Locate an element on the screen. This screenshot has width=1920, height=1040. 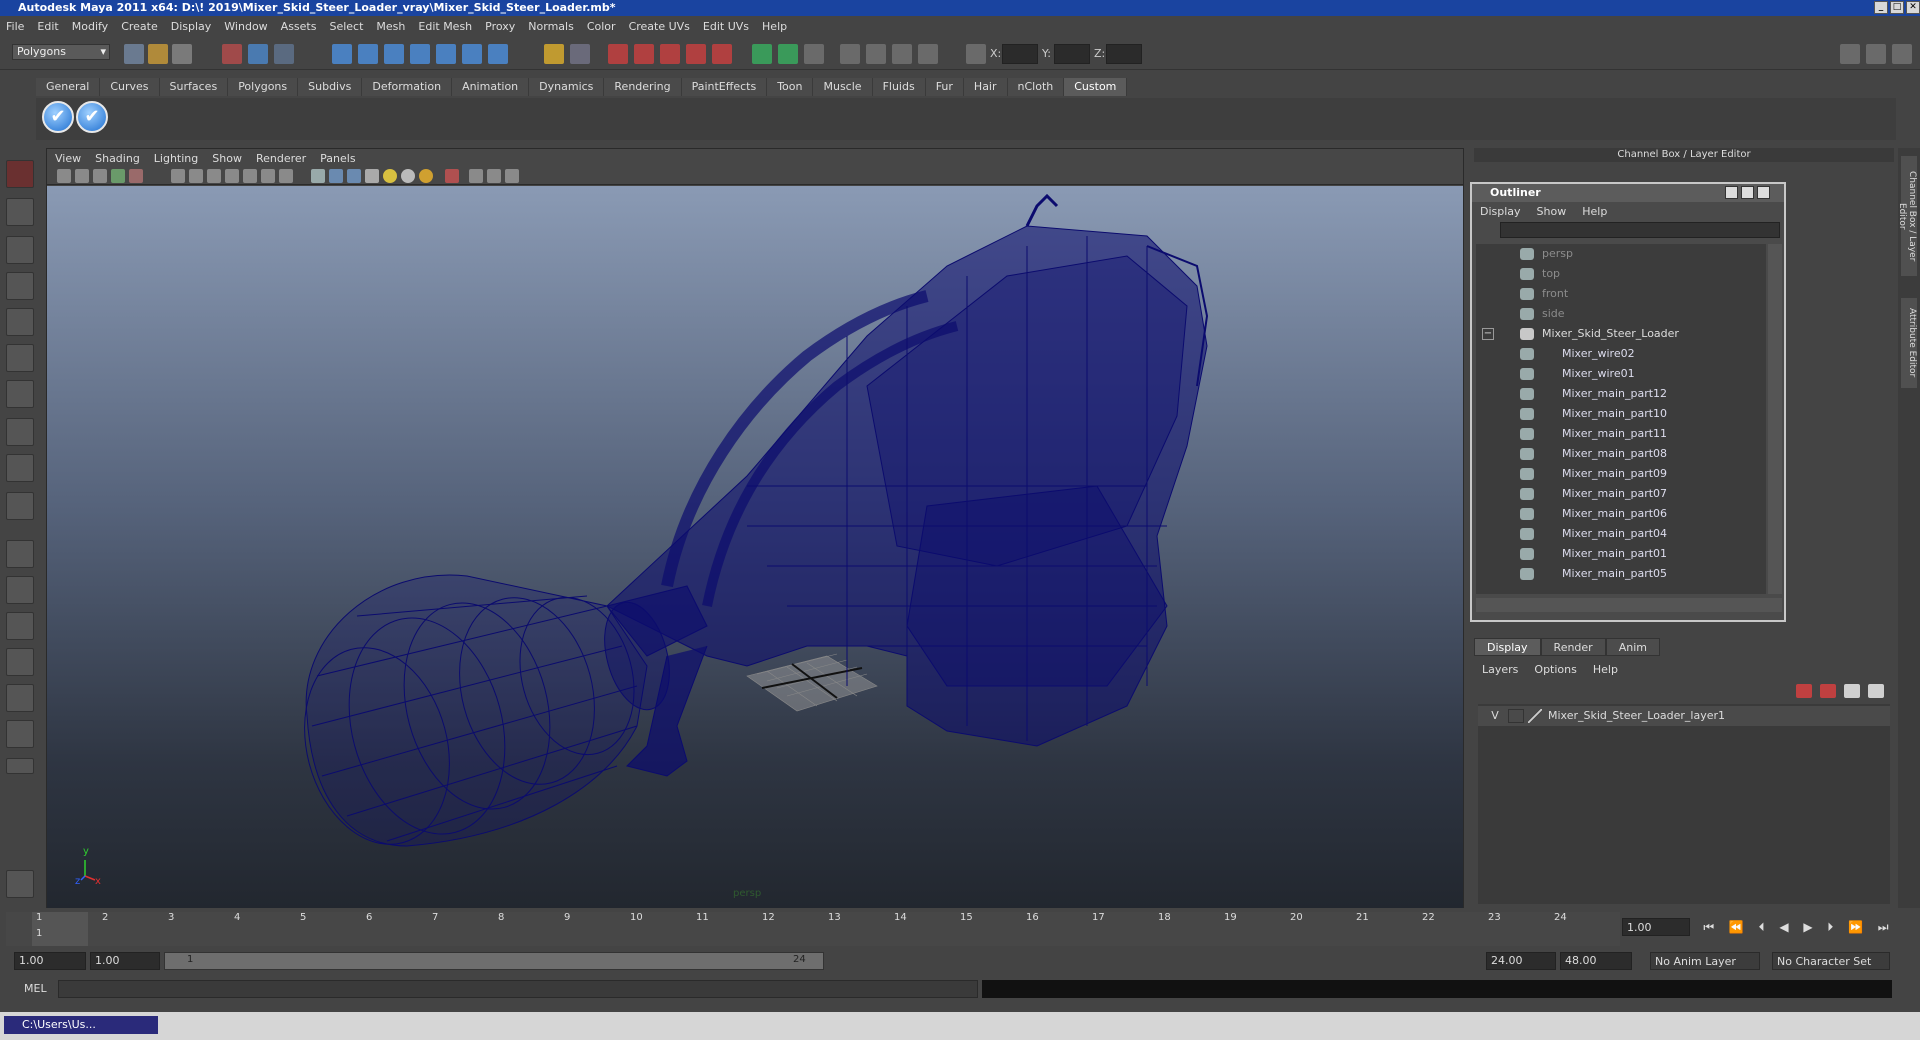
outliner-item-mixer-main-part11: Mixer_main_part11 is located at coordinates (1621, 434).